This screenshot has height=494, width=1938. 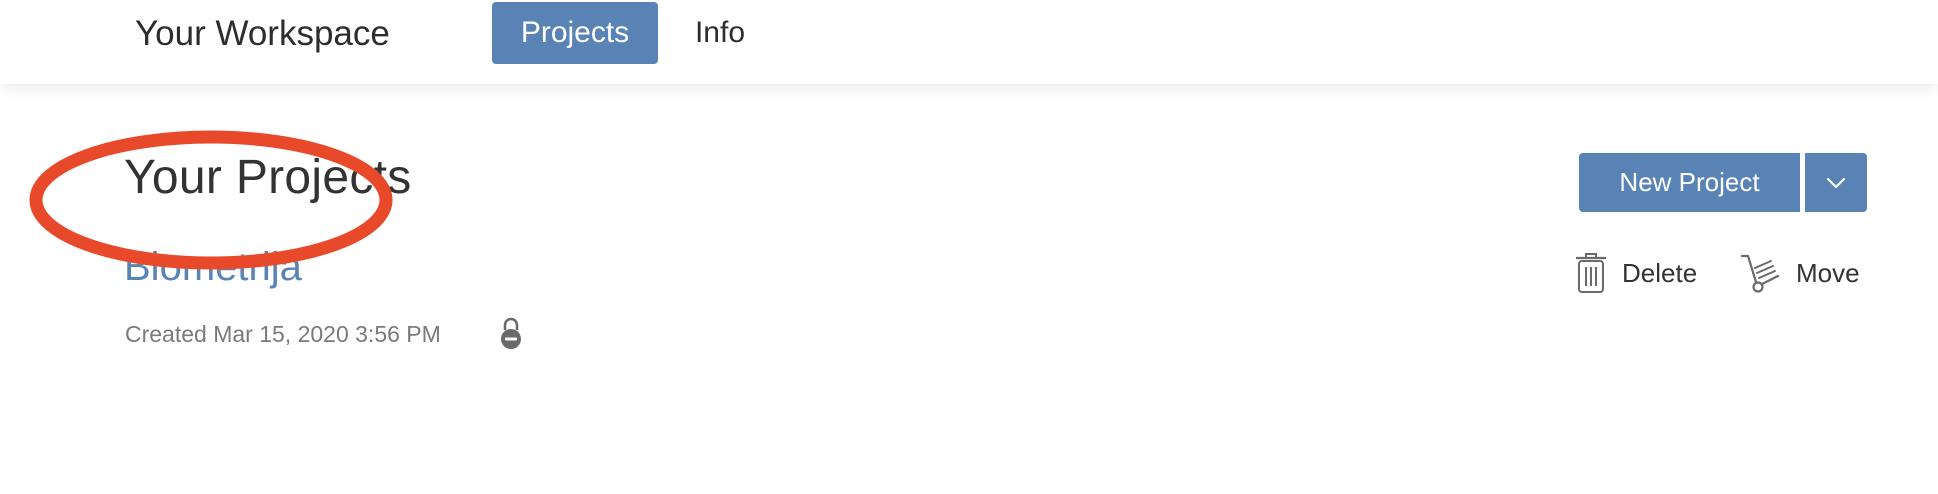 I want to click on lock-icon, so click(x=511, y=333).